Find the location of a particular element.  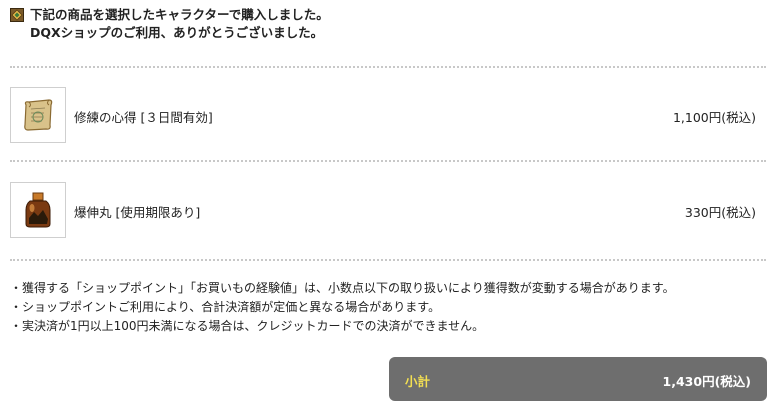

shop-emblem-icon is located at coordinates (17, 15).